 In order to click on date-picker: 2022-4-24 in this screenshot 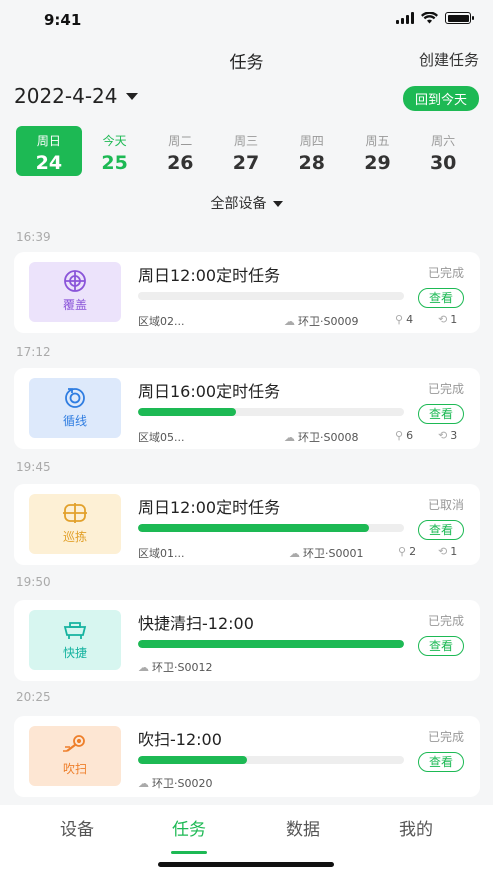, I will do `click(76, 96)`.